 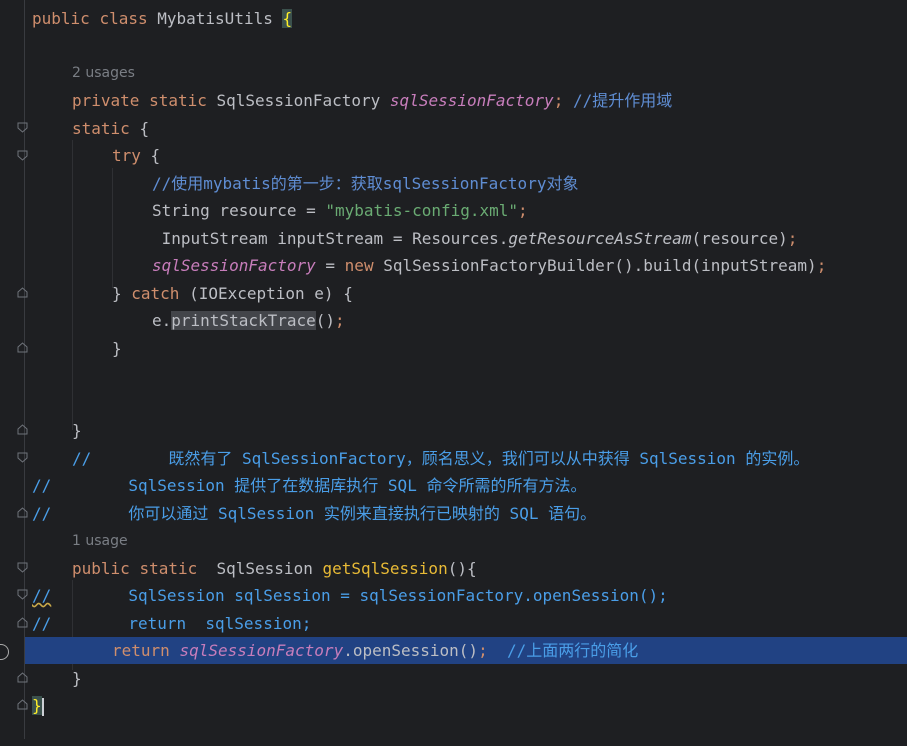 I want to click on code-line: e.printStackTrace();, so click(x=453, y=320).